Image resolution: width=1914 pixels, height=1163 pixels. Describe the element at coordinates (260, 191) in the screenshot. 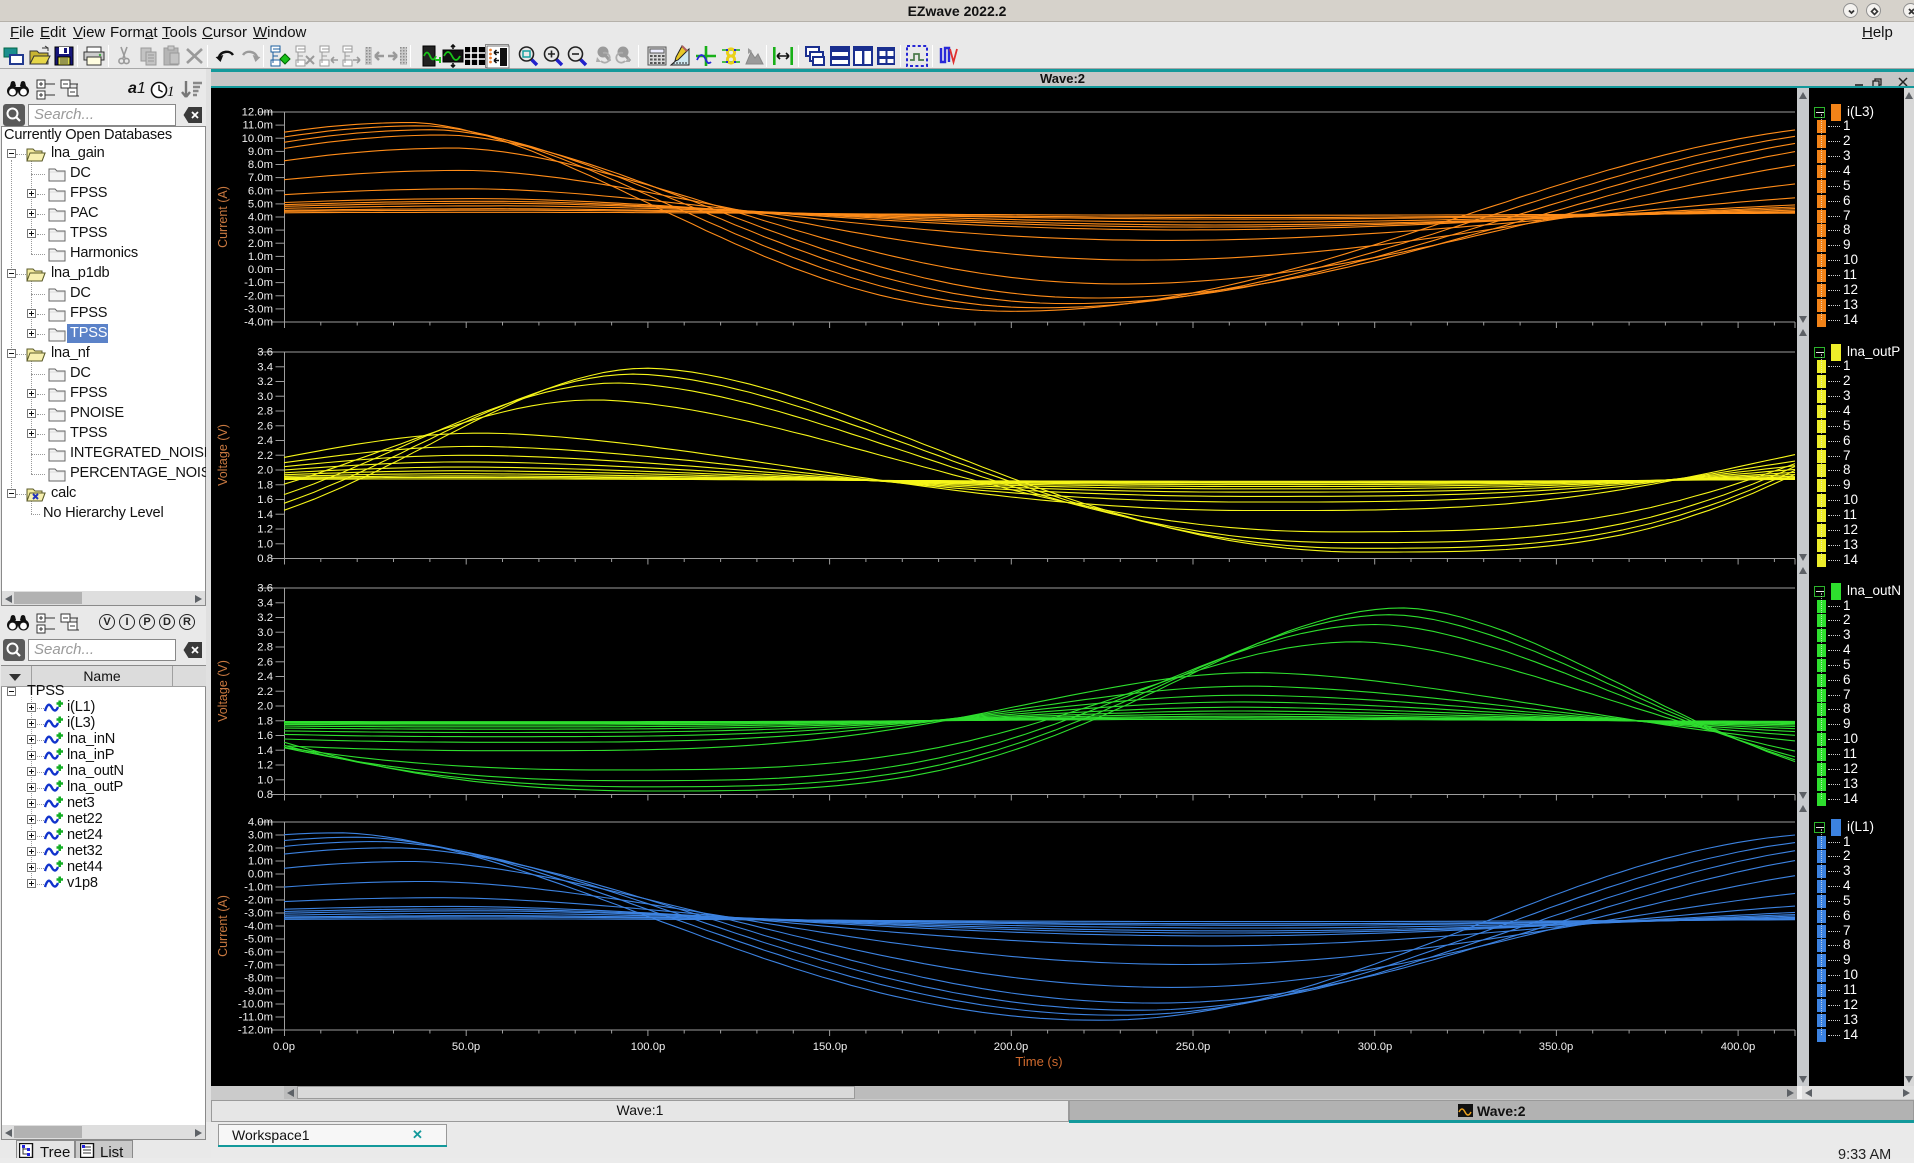

I see `svg-text: 6.0m` at that location.